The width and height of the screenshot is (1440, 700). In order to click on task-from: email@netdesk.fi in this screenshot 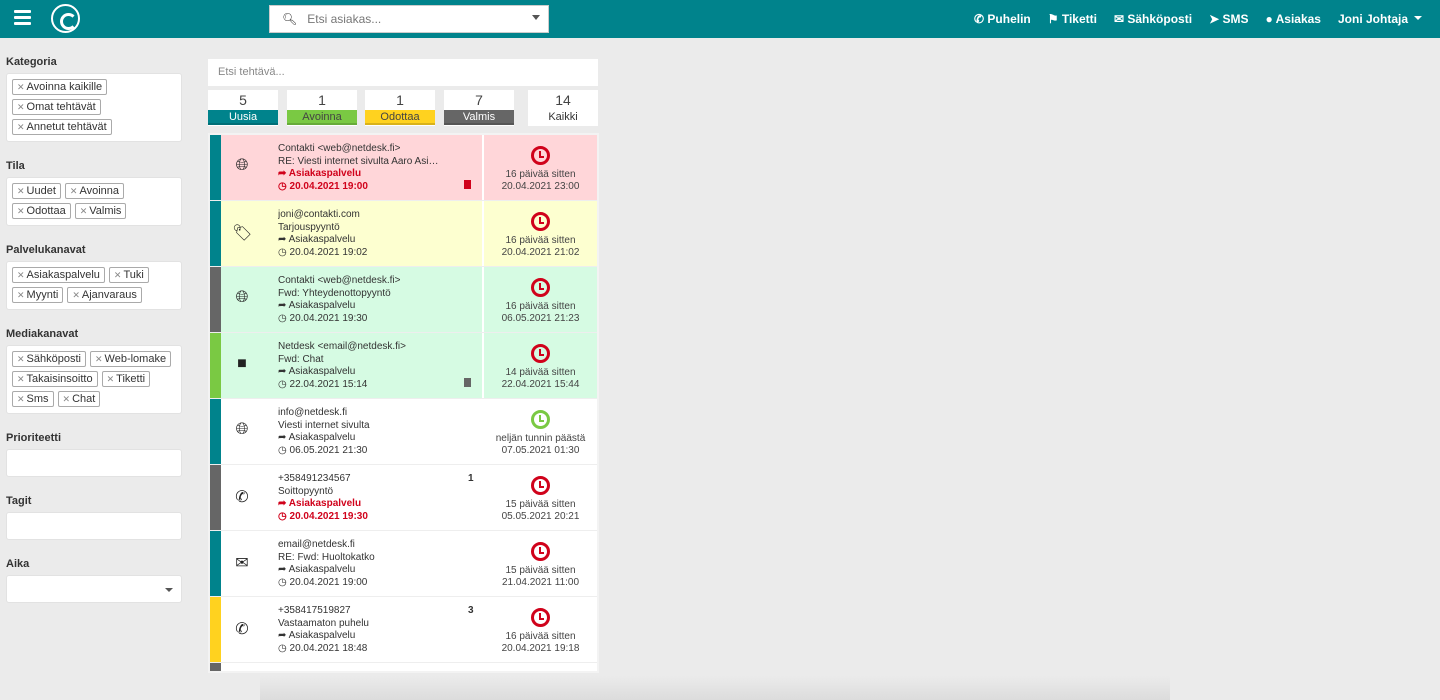, I will do `click(316, 544)`.